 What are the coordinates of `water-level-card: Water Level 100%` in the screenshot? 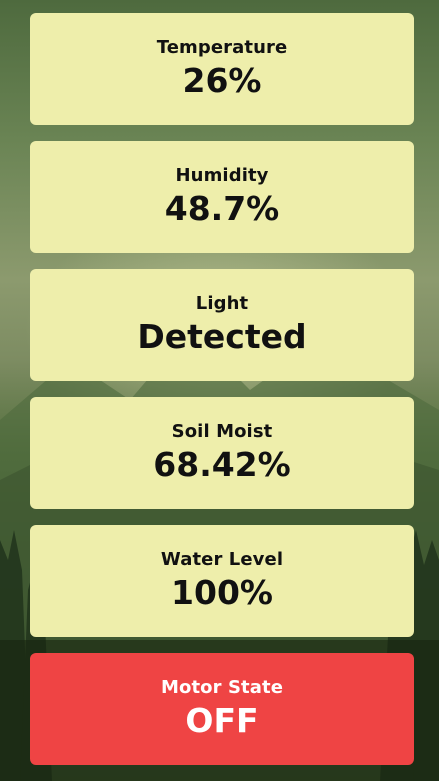 It's located at (222, 581).